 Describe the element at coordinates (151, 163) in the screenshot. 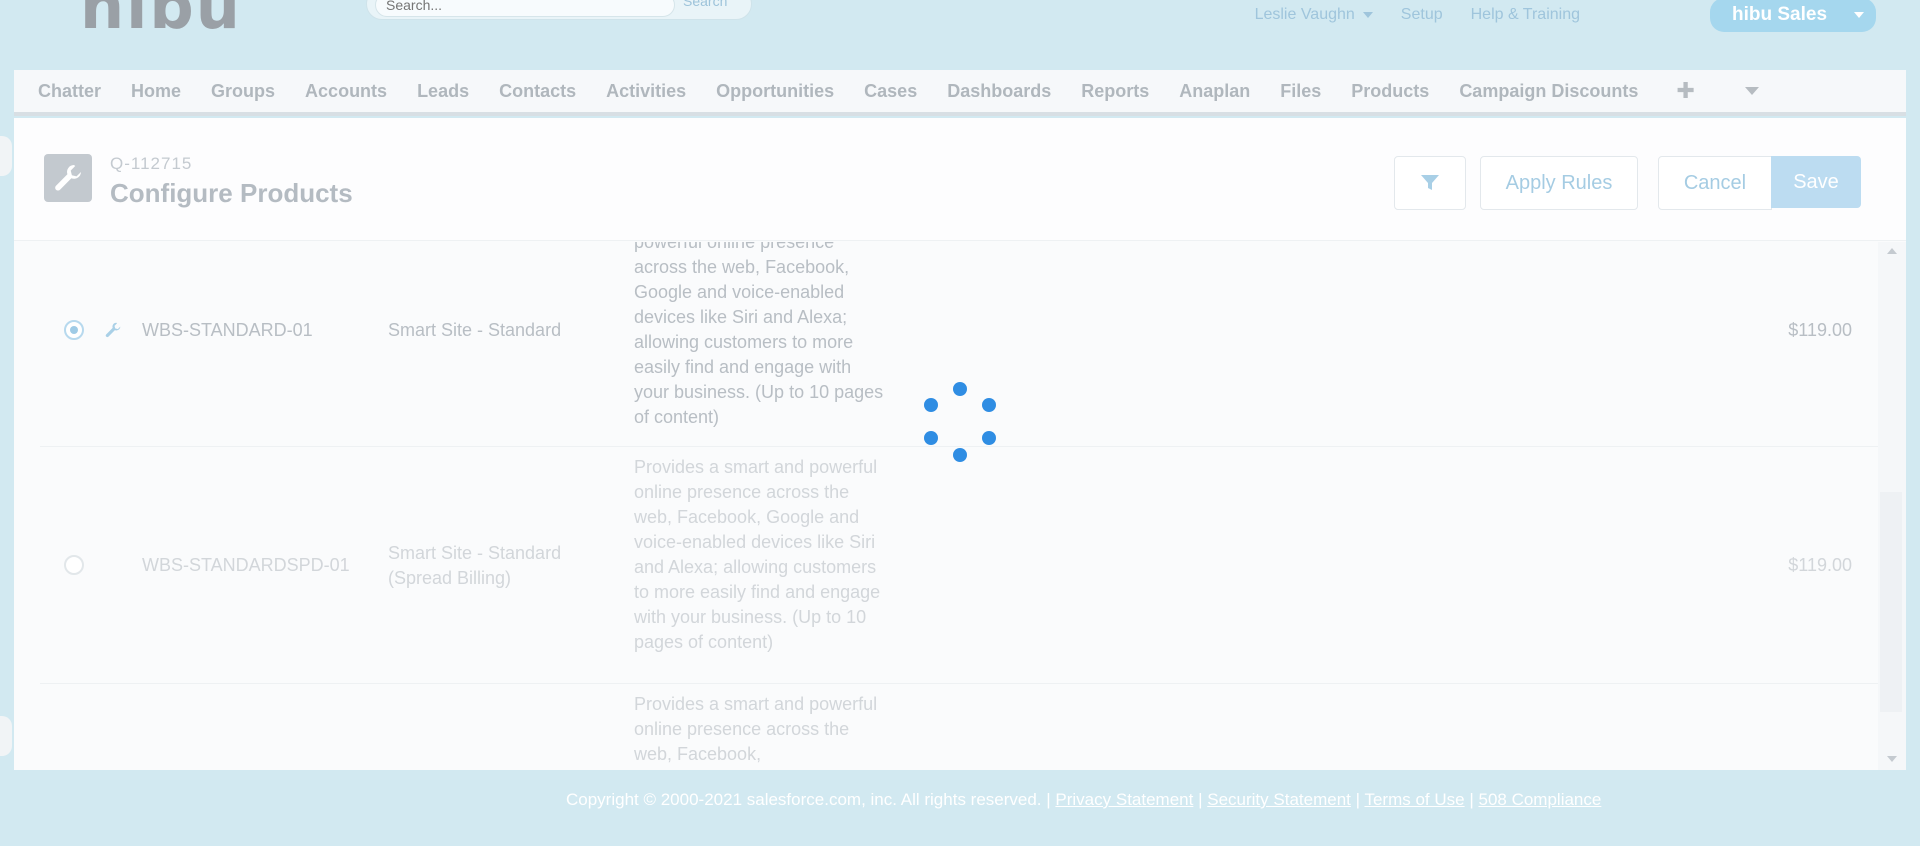

I see `quote-number: Q-112715` at that location.